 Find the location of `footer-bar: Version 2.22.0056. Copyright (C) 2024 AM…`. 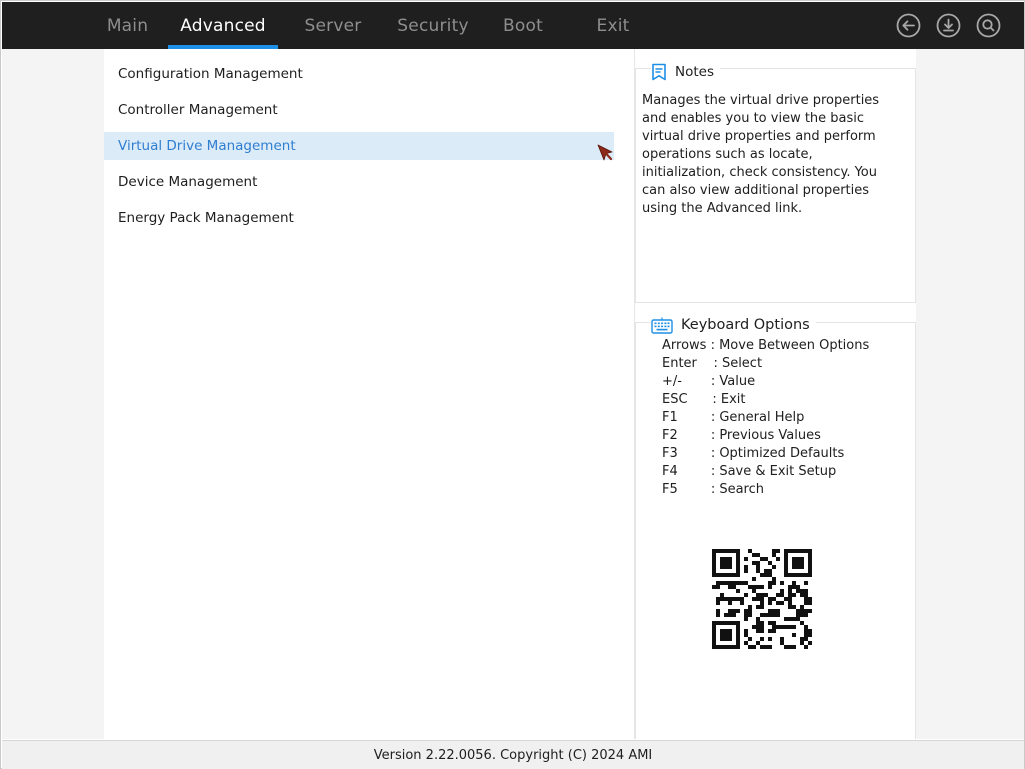

footer-bar: Version 2.22.0056. Copyright (C) 2024 AM… is located at coordinates (513, 754).